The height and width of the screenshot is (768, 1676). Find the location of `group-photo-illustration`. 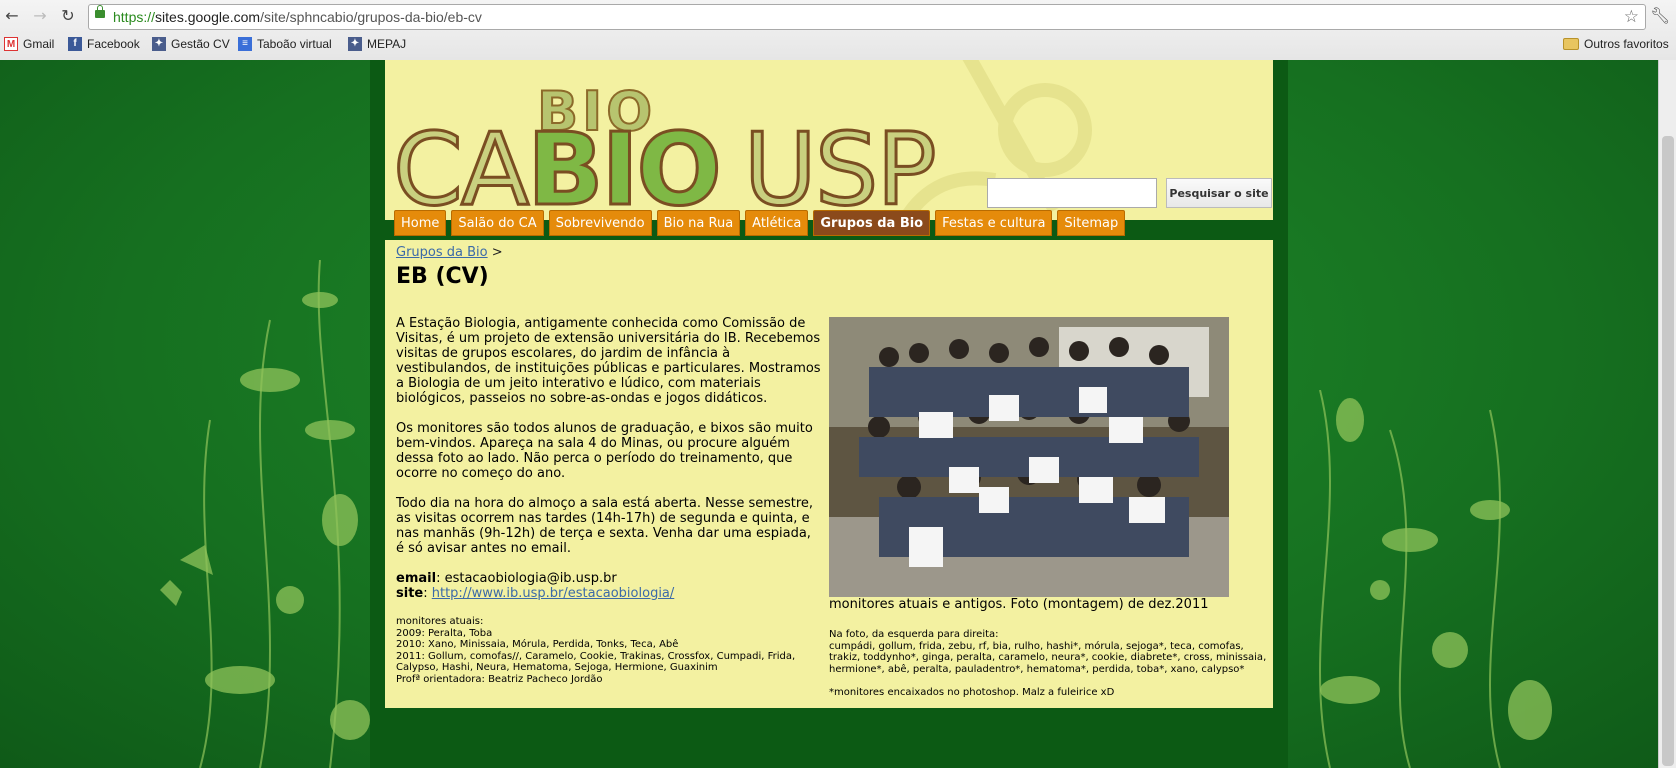

group-photo-illustration is located at coordinates (1029, 457).